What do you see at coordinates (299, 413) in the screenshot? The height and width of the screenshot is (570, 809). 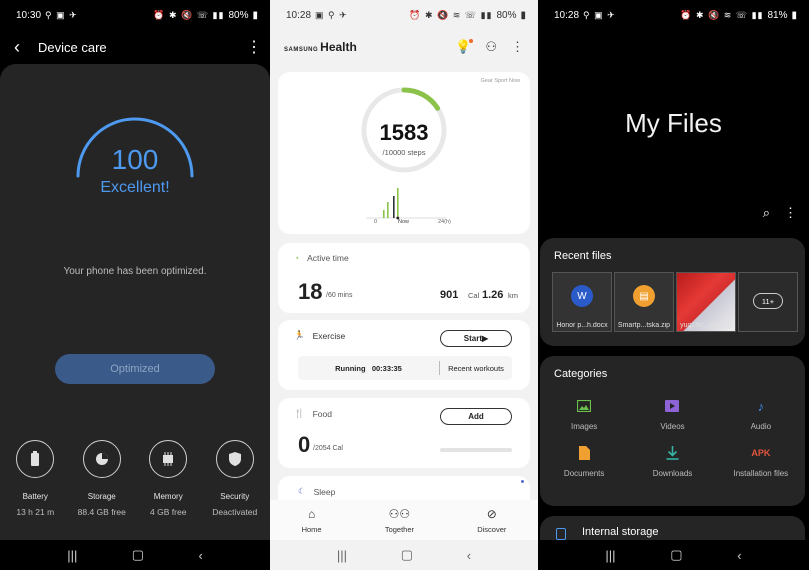 I see `fork-knife-icon: 🍴` at bounding box center [299, 413].